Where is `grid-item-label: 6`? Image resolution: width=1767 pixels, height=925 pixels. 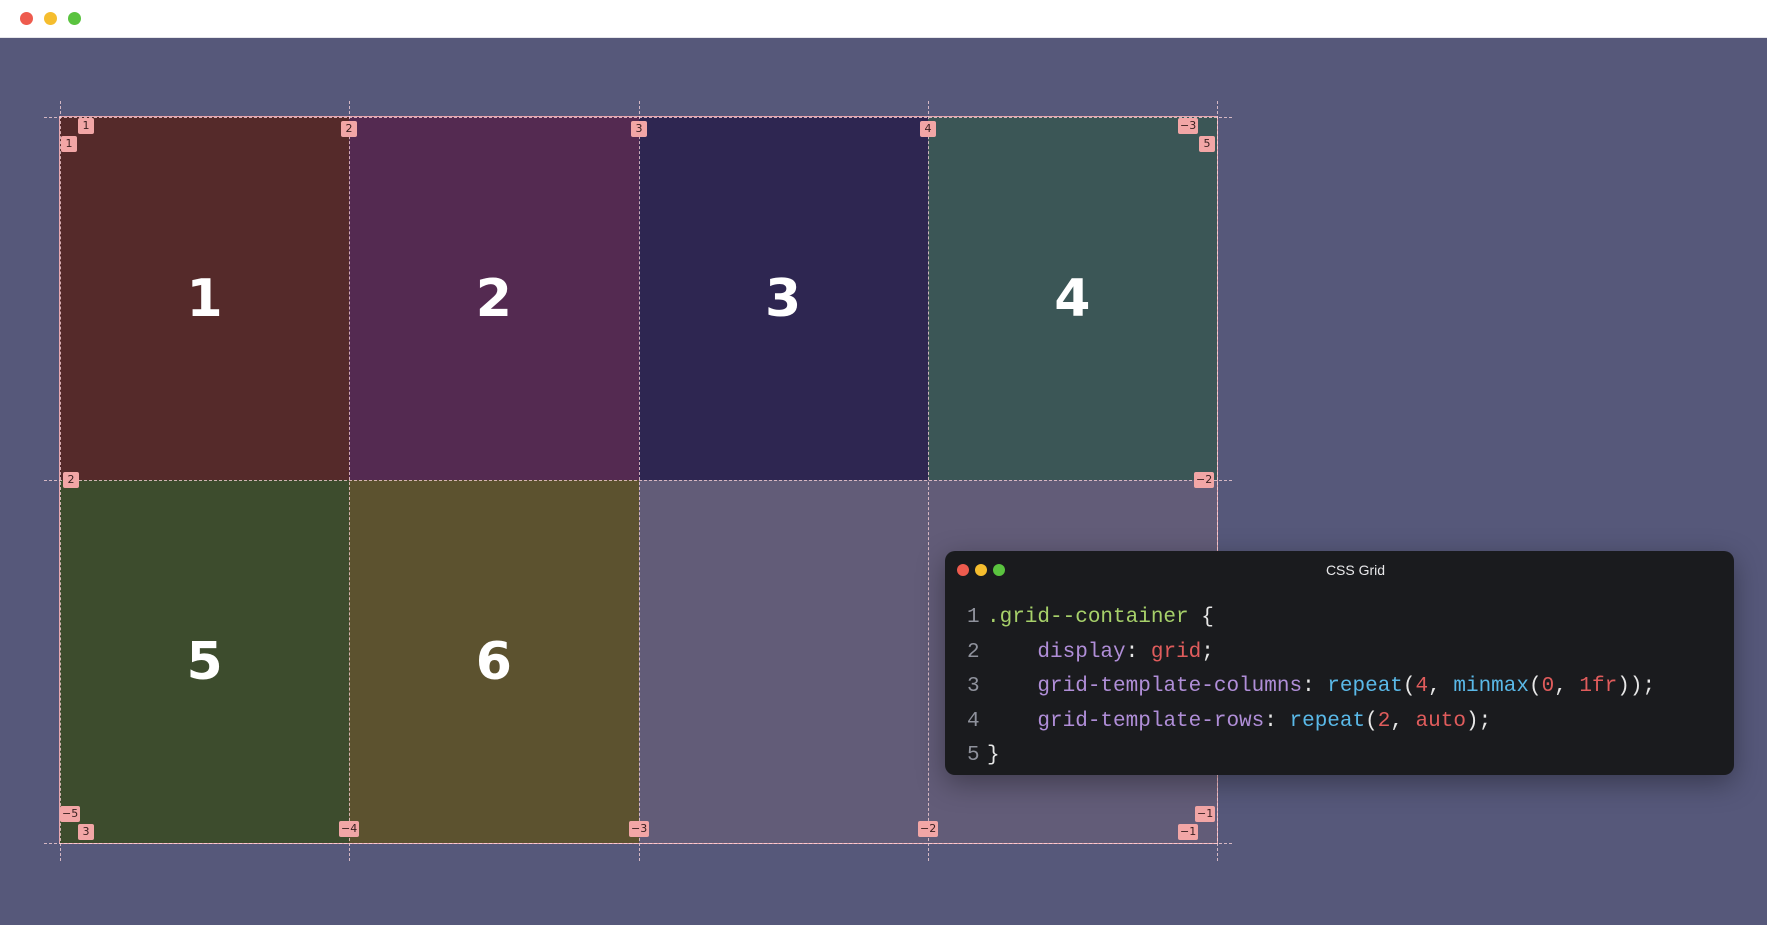 grid-item-label: 6 is located at coordinates (493, 661).